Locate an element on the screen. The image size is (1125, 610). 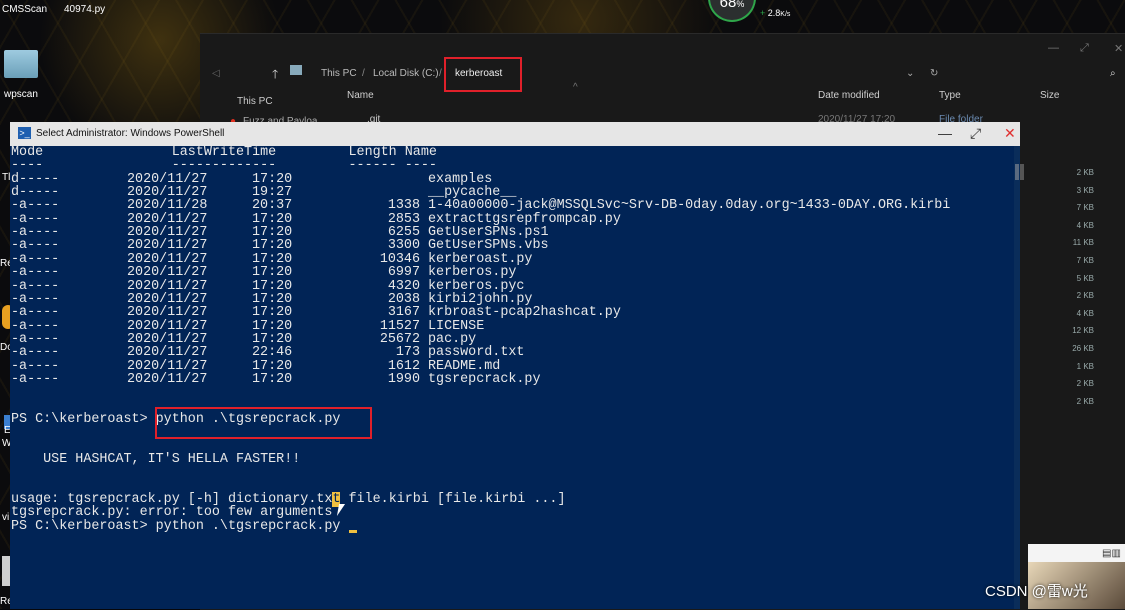
column-type: Type is located at coordinates (950, 95).